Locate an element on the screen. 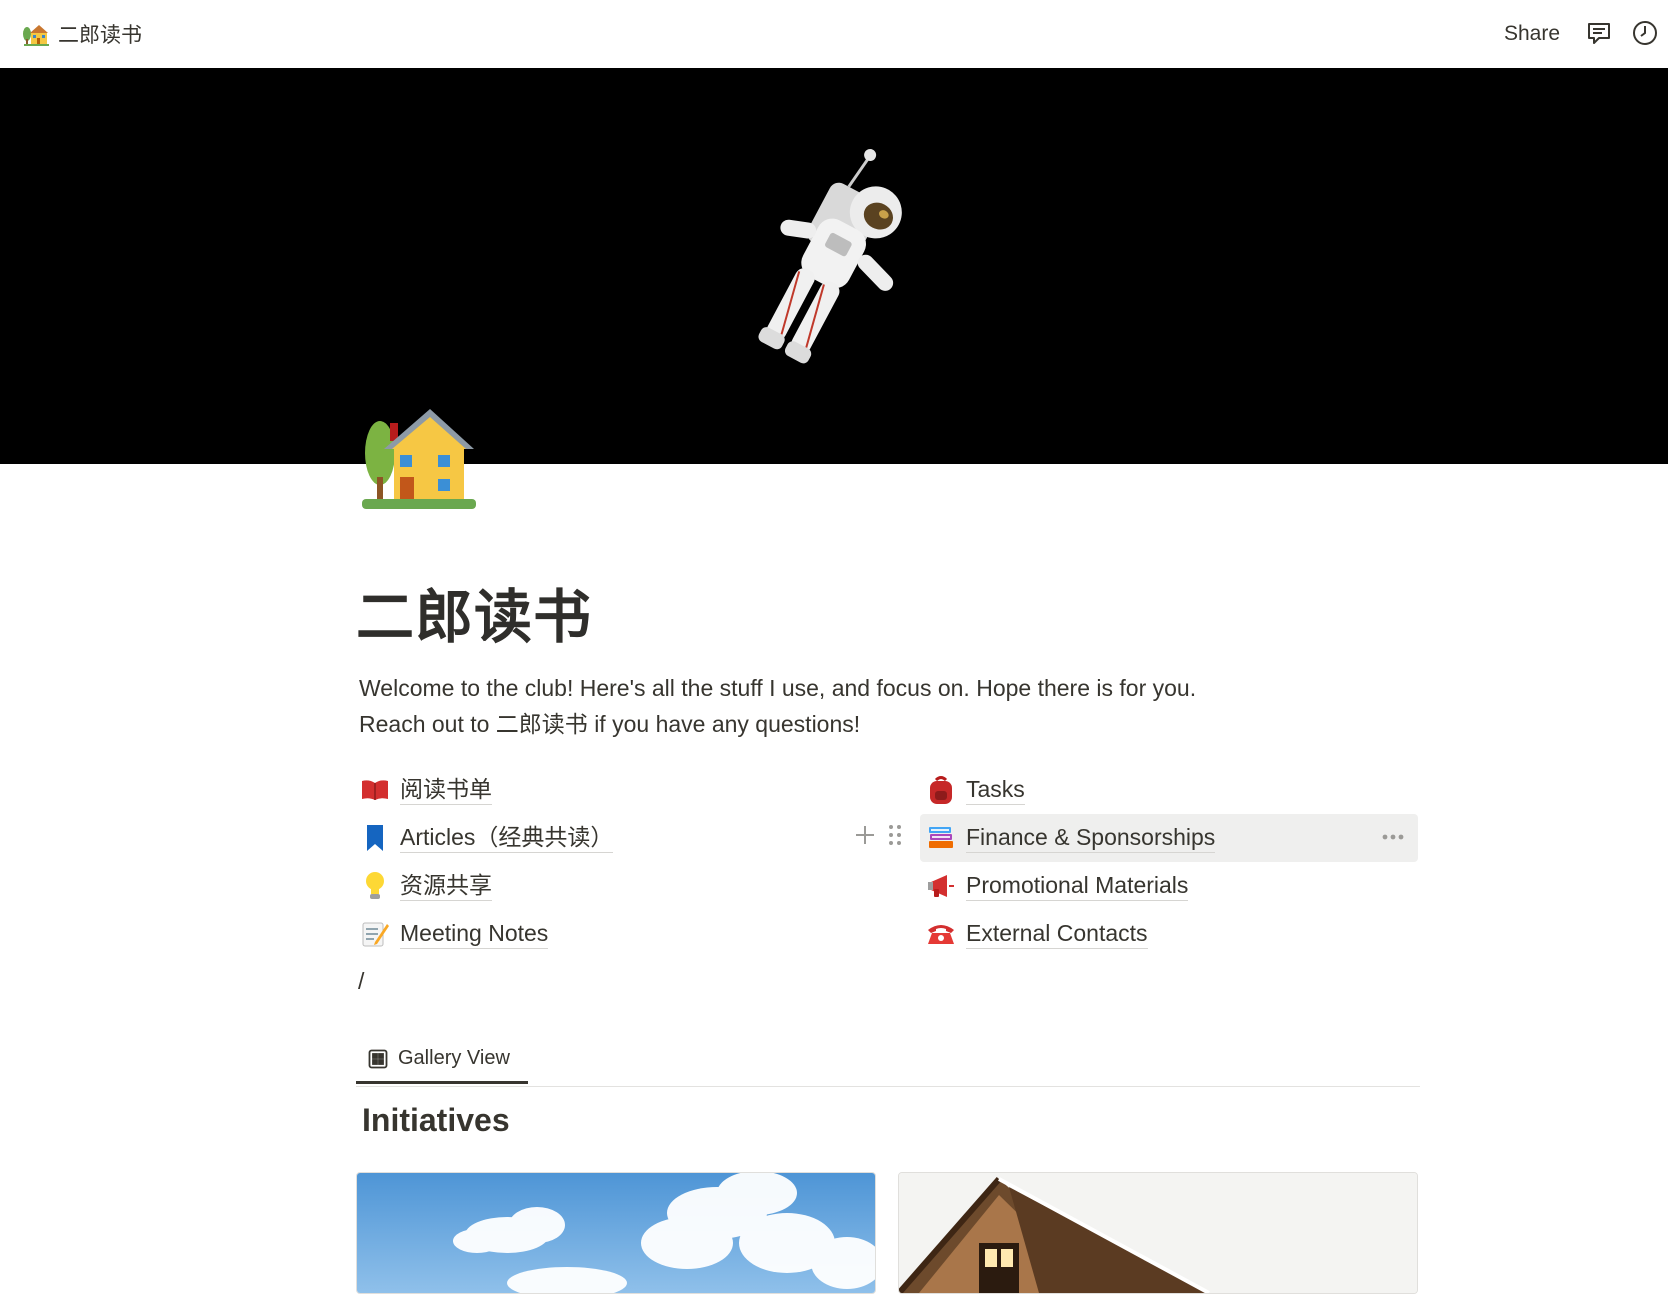 The image size is (1668, 1294). page-link-label: External Contacts is located at coordinates (1057, 934).